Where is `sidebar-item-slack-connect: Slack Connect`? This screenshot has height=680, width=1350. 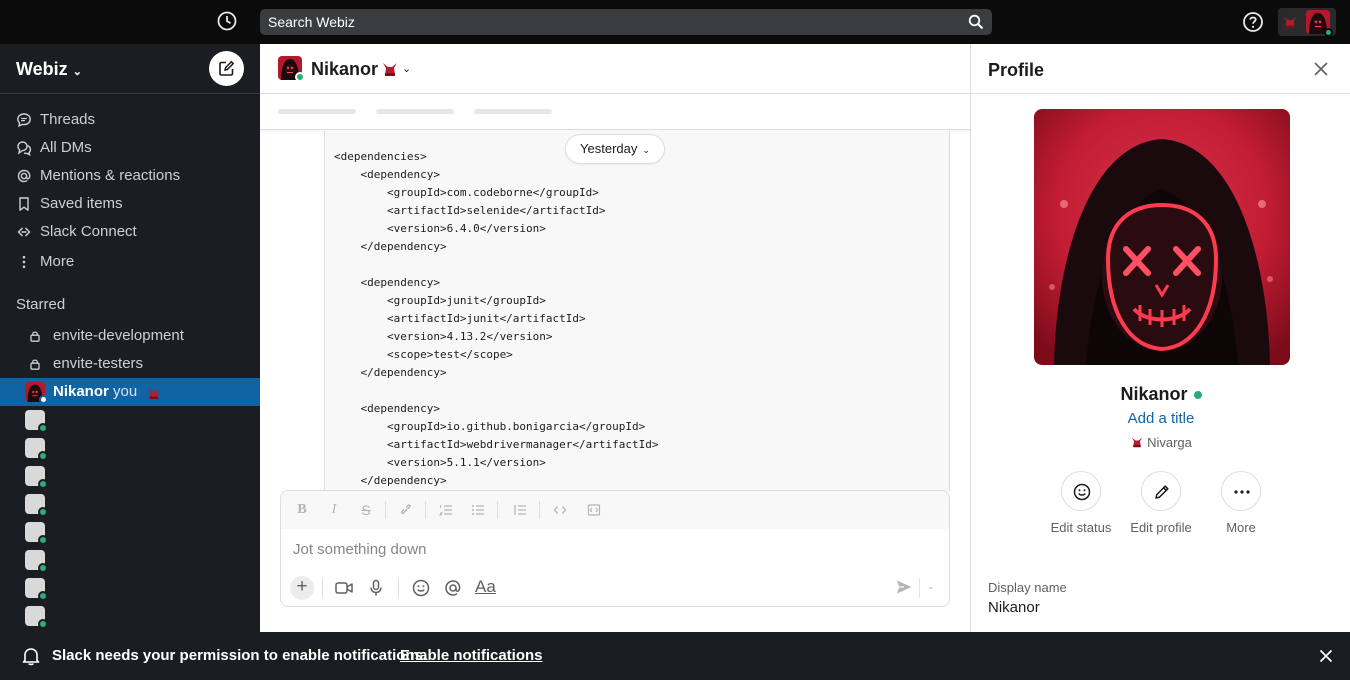 sidebar-item-slack-connect: Slack Connect is located at coordinates (130, 232).